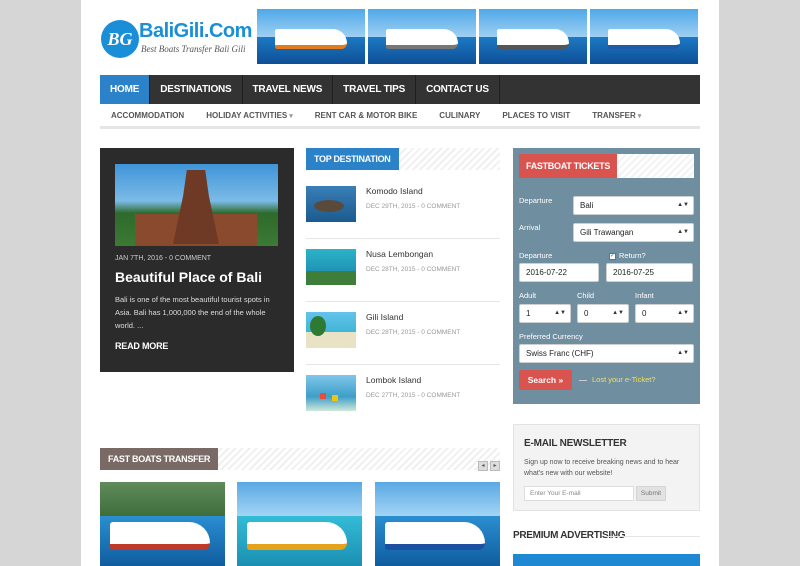  What do you see at coordinates (413, 395) in the screenshot?
I see `destination-date: DEC 27TH, 2015 - 0 COMMENT` at bounding box center [413, 395].